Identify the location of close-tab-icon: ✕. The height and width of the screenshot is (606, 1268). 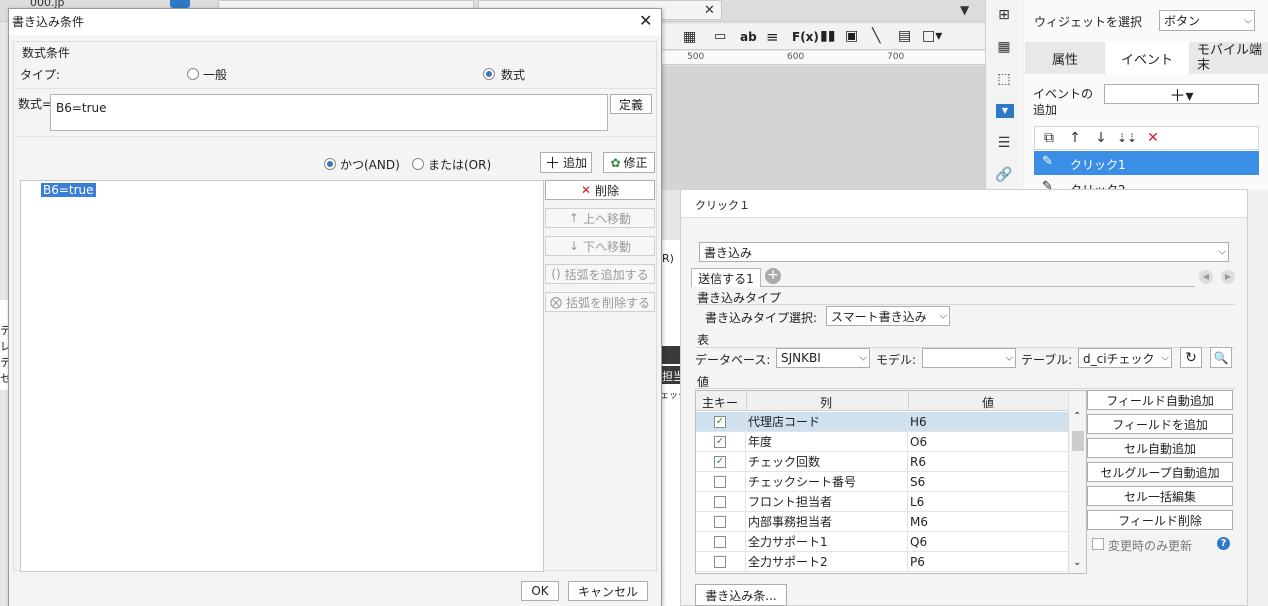
(709, 10).